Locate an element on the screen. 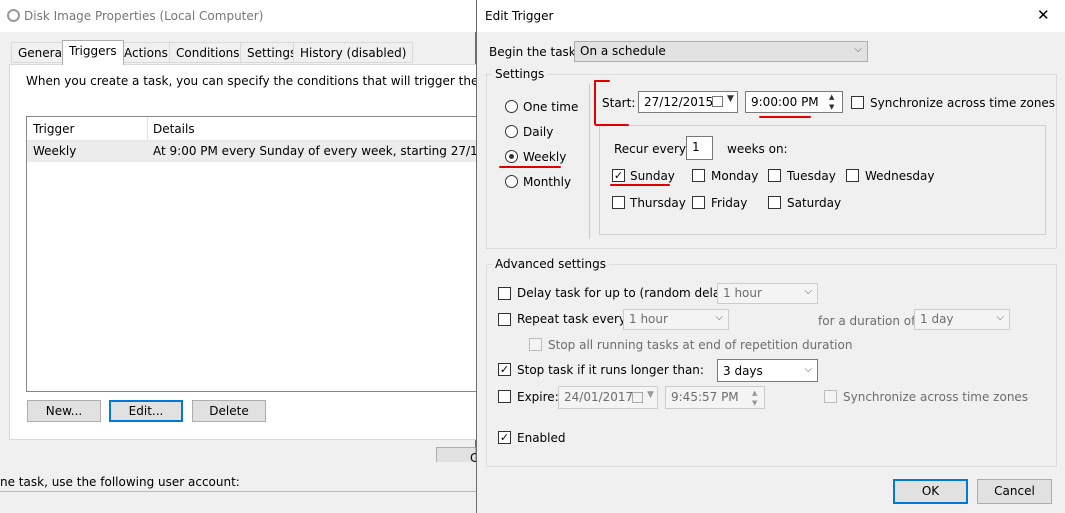 The height and width of the screenshot is (513, 1065). delay-value: 1 hour is located at coordinates (742, 293).